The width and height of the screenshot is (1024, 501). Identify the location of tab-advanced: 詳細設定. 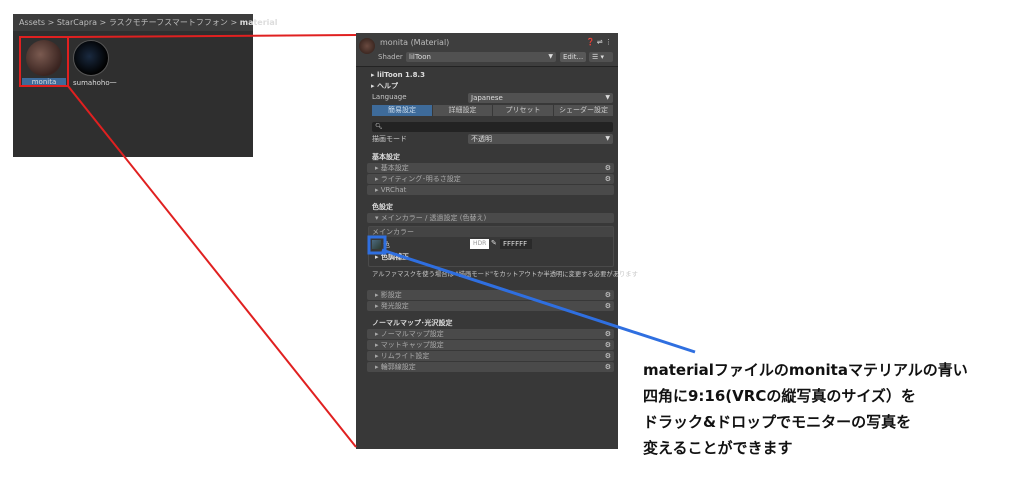
(462, 110).